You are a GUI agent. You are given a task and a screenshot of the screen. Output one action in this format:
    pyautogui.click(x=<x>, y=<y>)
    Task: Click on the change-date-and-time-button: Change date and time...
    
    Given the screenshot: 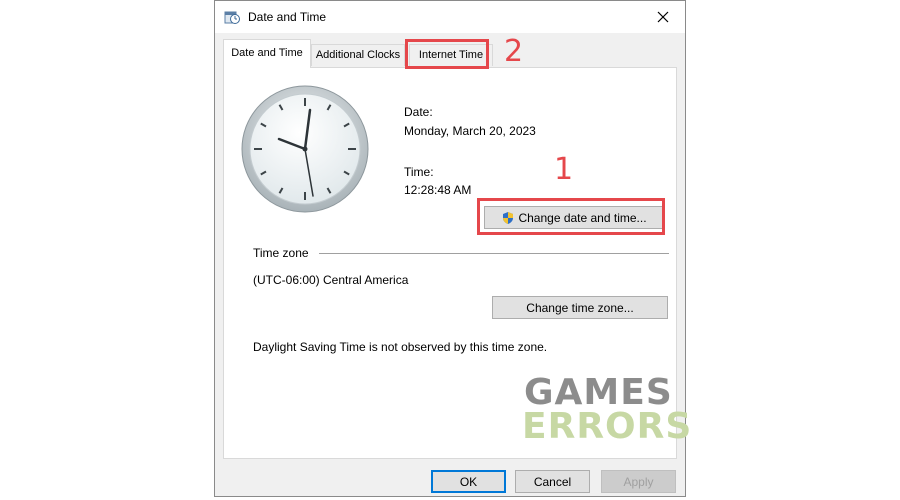 What is the action you would take?
    pyautogui.click(x=574, y=217)
    